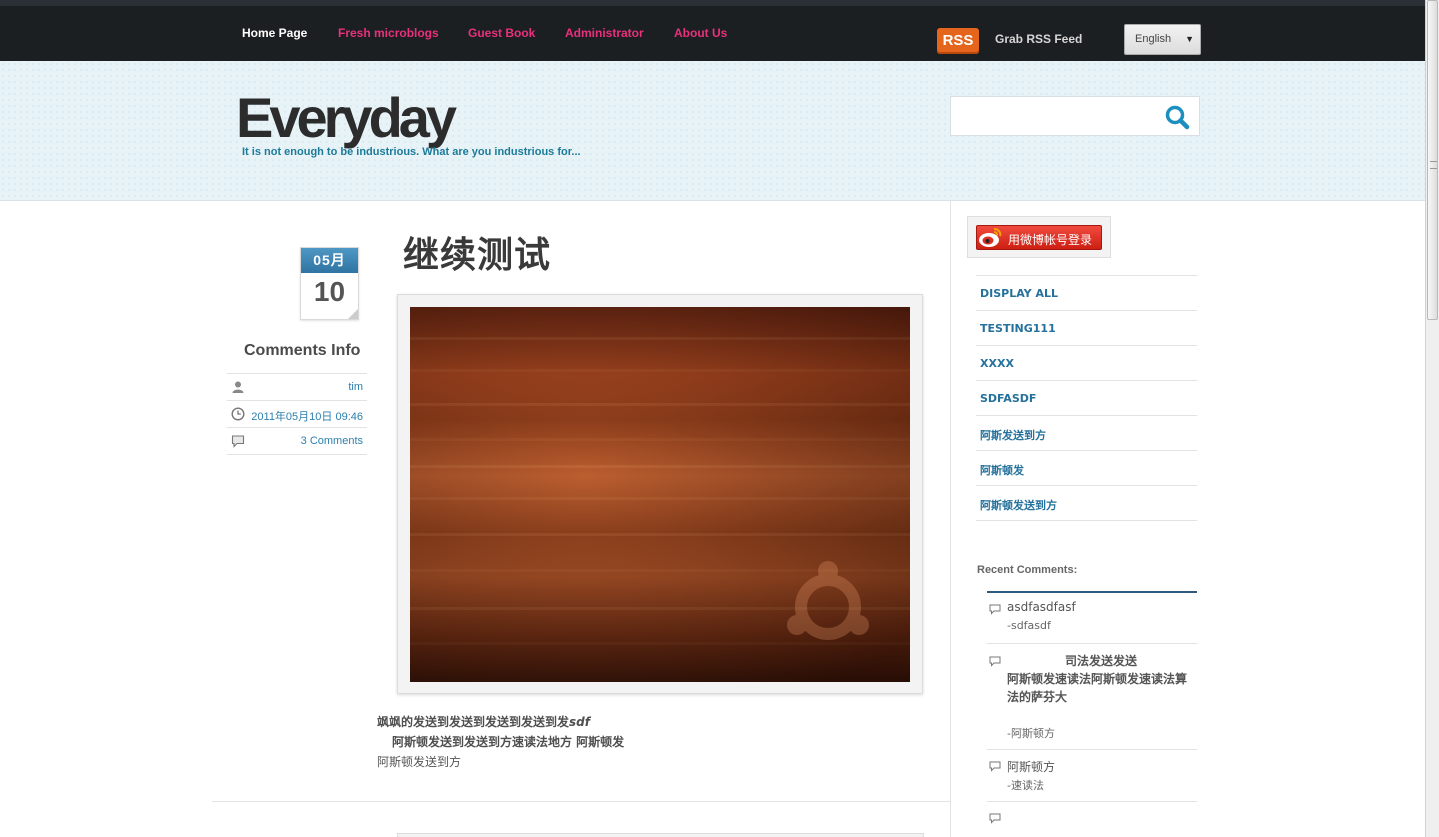  I want to click on search-input, so click(1059, 117).